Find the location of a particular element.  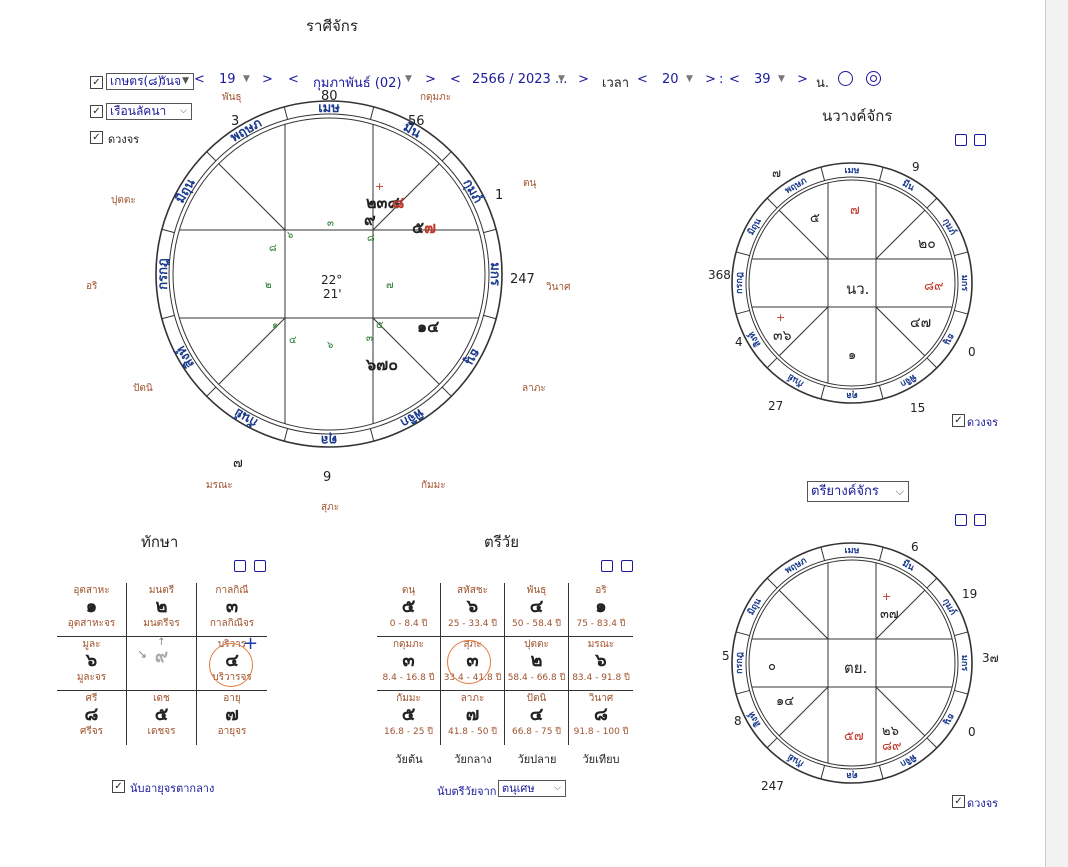

triyang-outer-t: 6 is located at coordinates (915, 547).